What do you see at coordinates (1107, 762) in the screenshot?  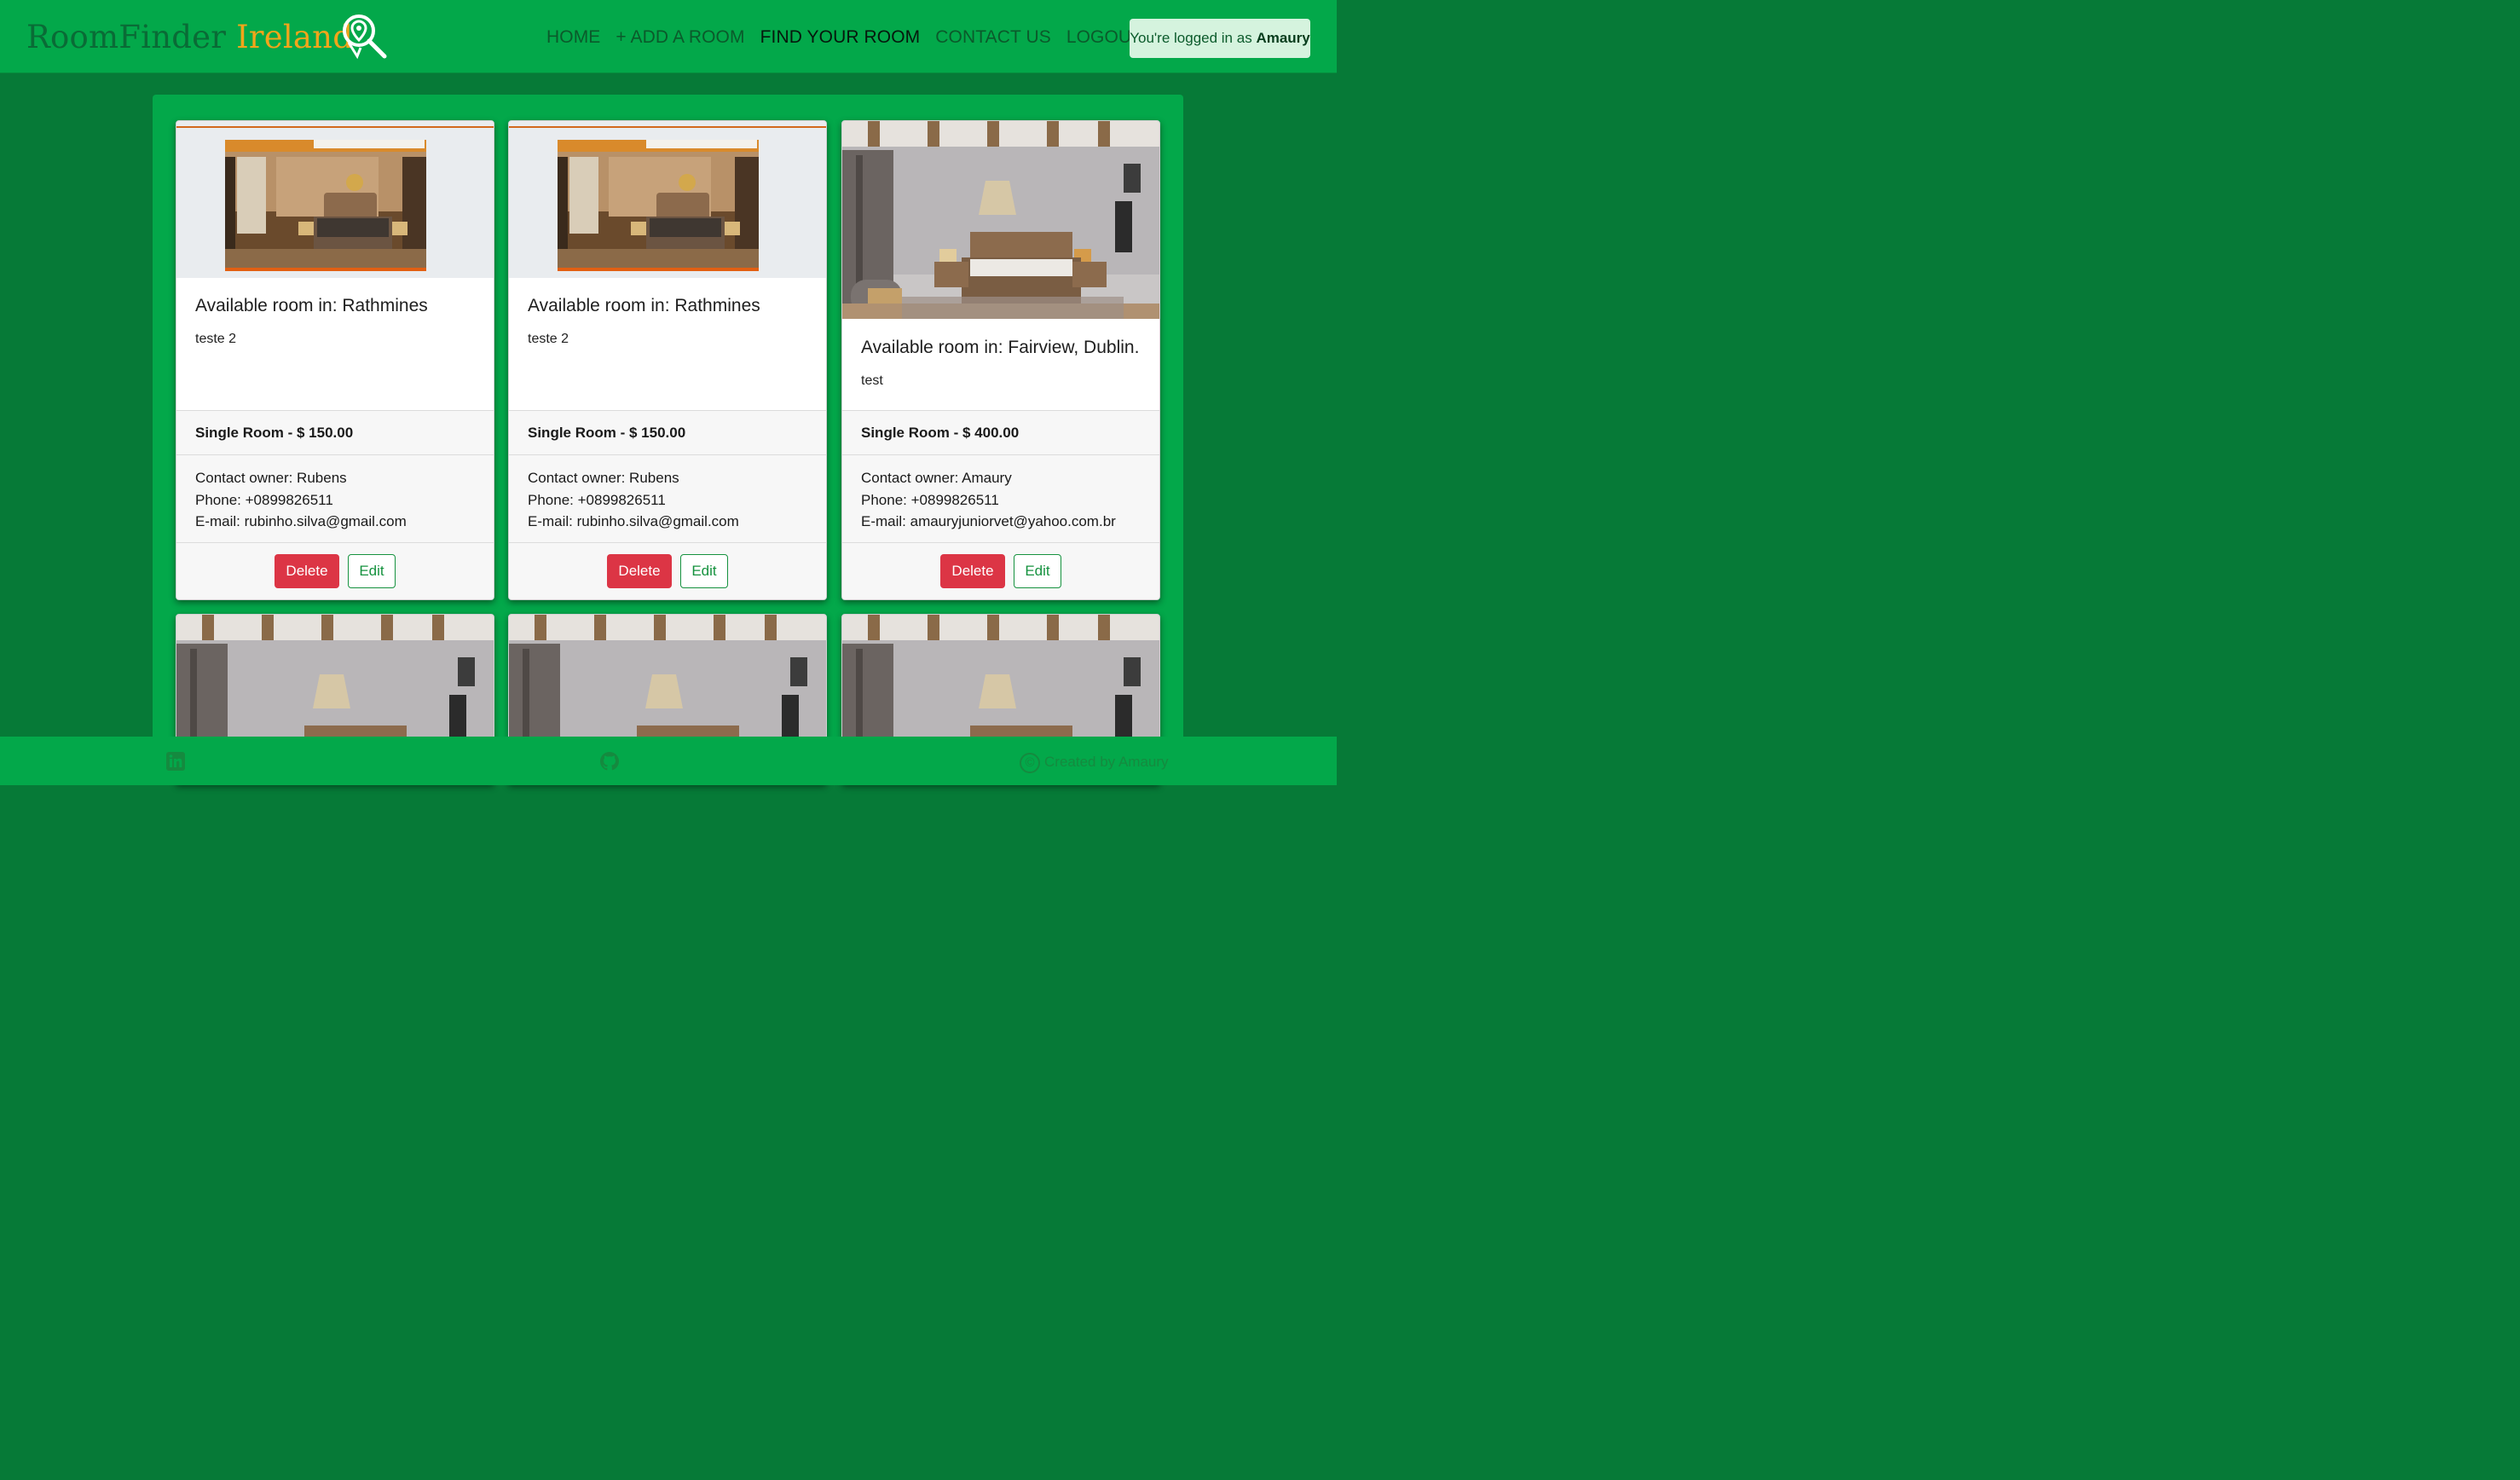 I see `credit-text: Created by Amaury` at bounding box center [1107, 762].